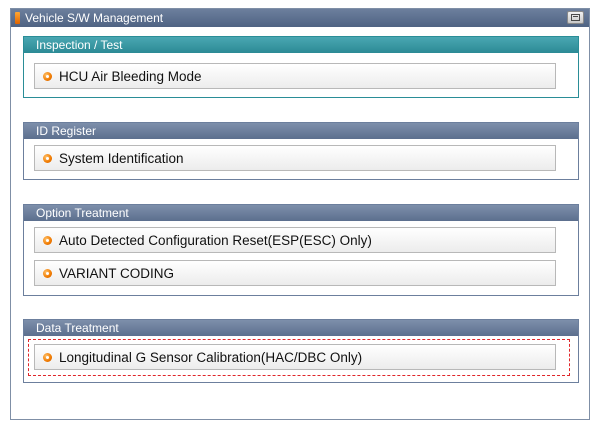  I want to click on title-bar: Vehicle S/W Management, so click(300, 18).